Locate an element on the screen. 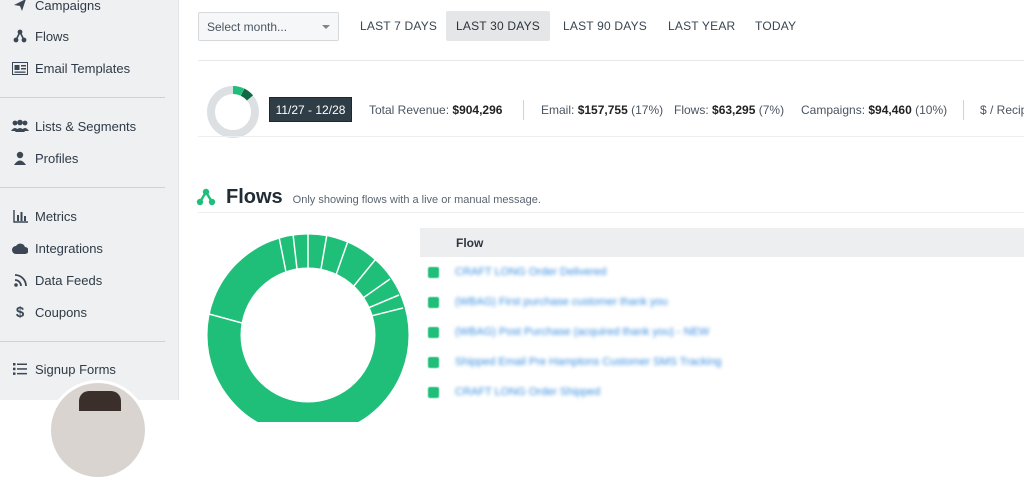 This screenshot has width=1024, height=480. bar-chart-icon is located at coordinates (20, 216).